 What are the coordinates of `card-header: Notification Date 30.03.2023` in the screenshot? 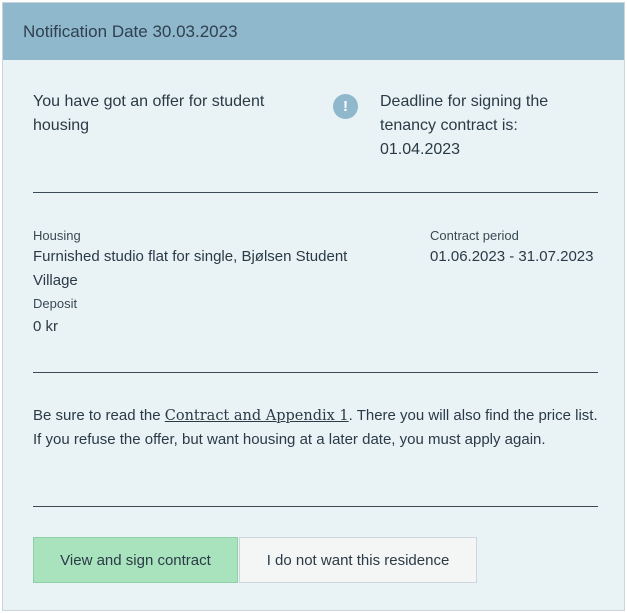 It's located at (313, 31).